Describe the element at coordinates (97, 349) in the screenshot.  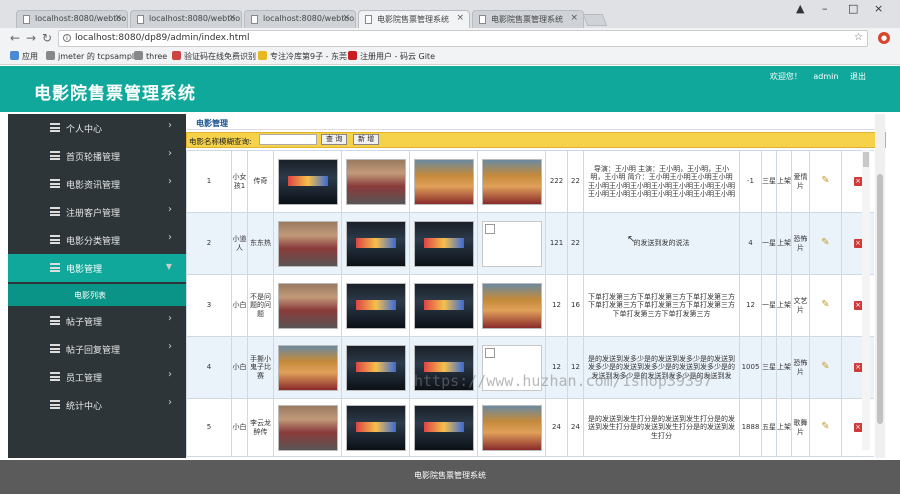
I see `sidebar-item-replies: 帖子回复管理 ›` at that location.